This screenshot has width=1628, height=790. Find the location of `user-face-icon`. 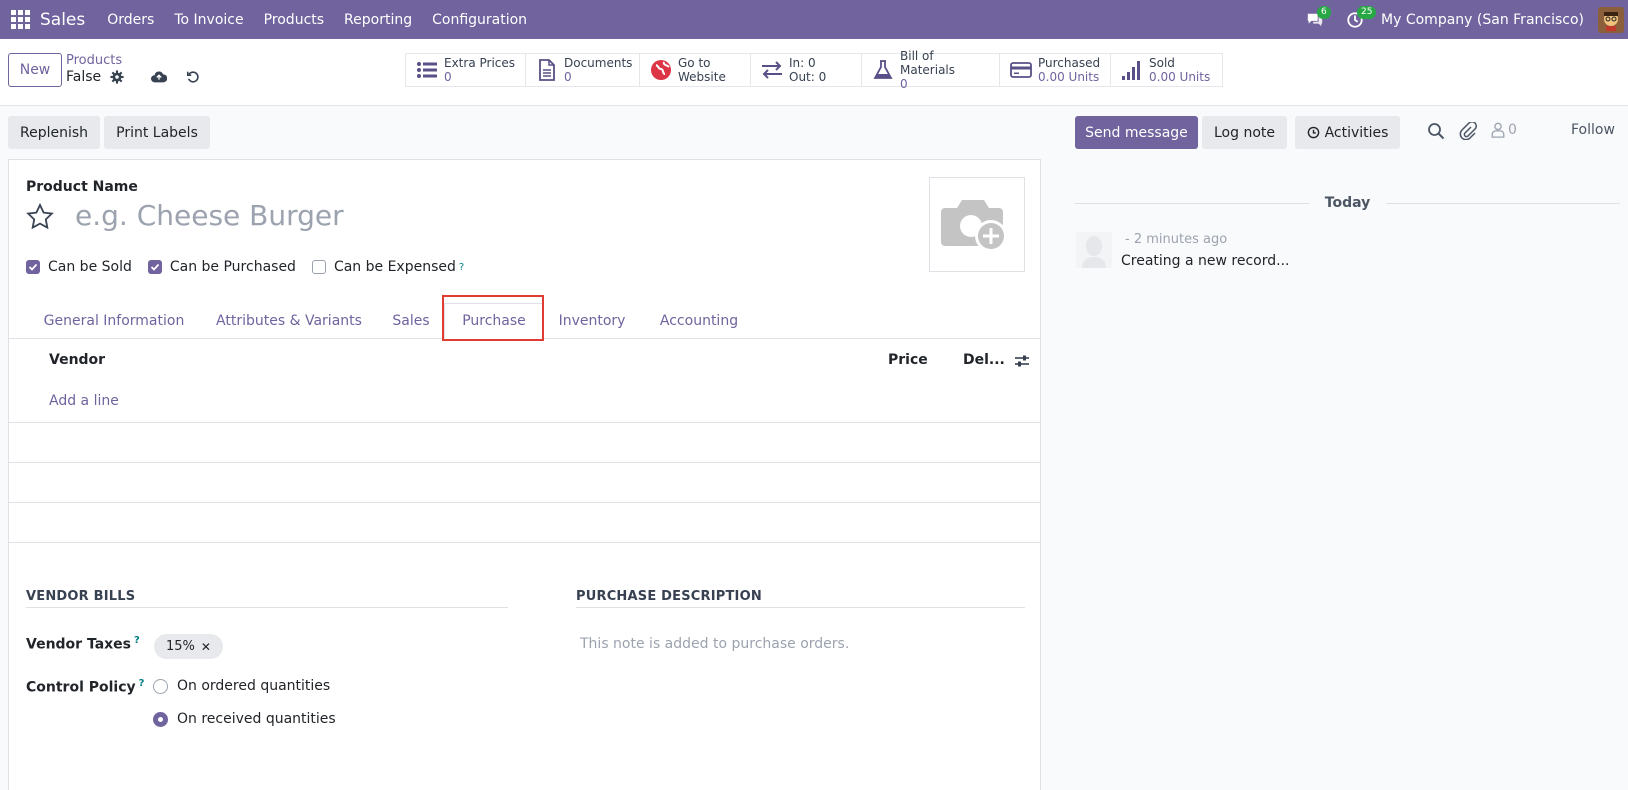

user-face-icon is located at coordinates (1611, 21).